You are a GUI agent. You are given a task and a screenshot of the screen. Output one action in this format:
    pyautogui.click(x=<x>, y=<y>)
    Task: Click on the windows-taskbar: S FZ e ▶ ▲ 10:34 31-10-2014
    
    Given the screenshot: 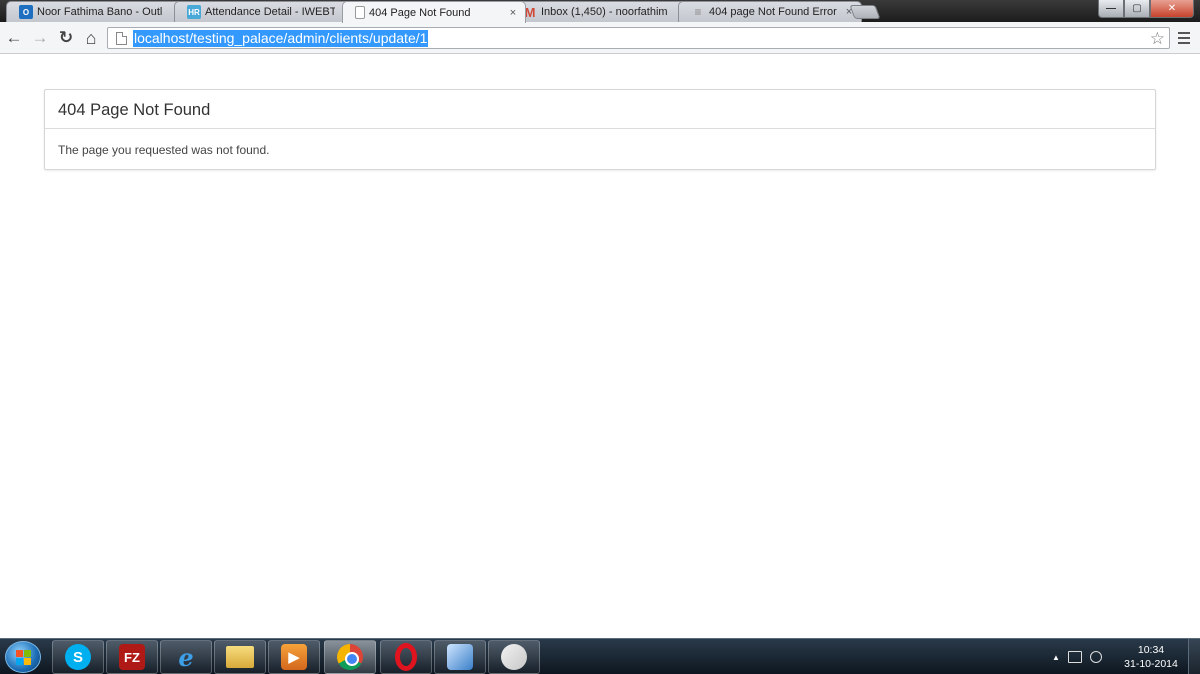 What is the action you would take?
    pyautogui.click(x=600, y=656)
    